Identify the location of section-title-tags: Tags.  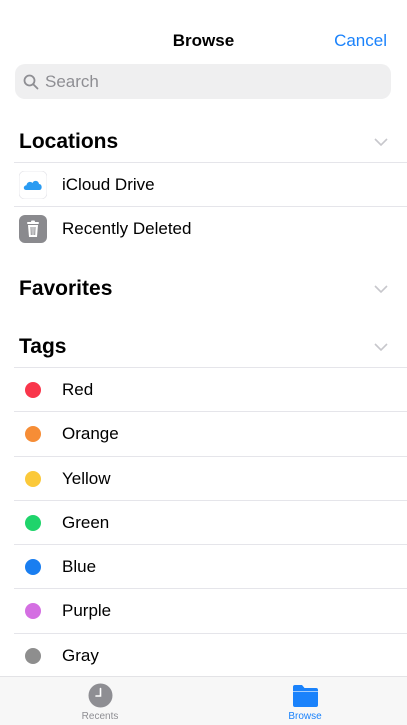
(43, 346).